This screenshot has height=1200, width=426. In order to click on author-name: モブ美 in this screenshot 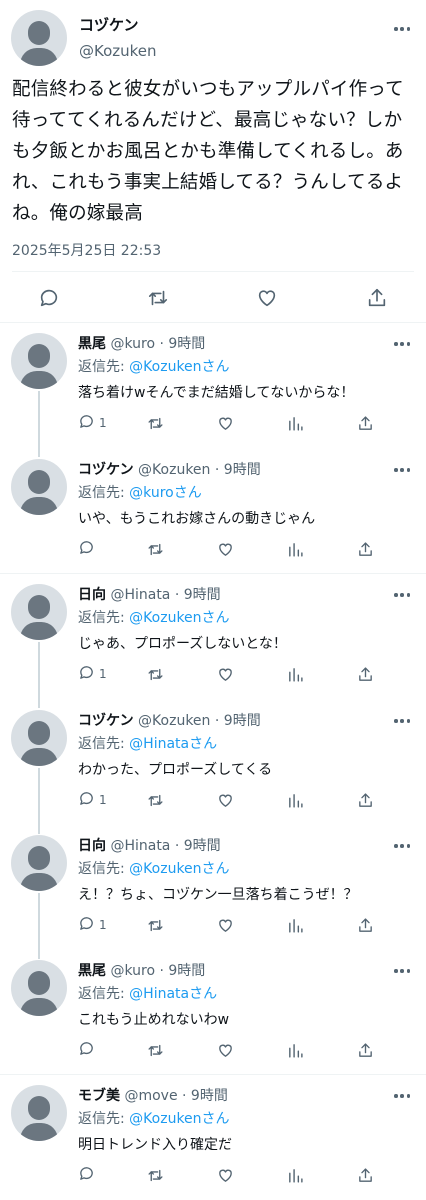, I will do `click(99, 1096)`.